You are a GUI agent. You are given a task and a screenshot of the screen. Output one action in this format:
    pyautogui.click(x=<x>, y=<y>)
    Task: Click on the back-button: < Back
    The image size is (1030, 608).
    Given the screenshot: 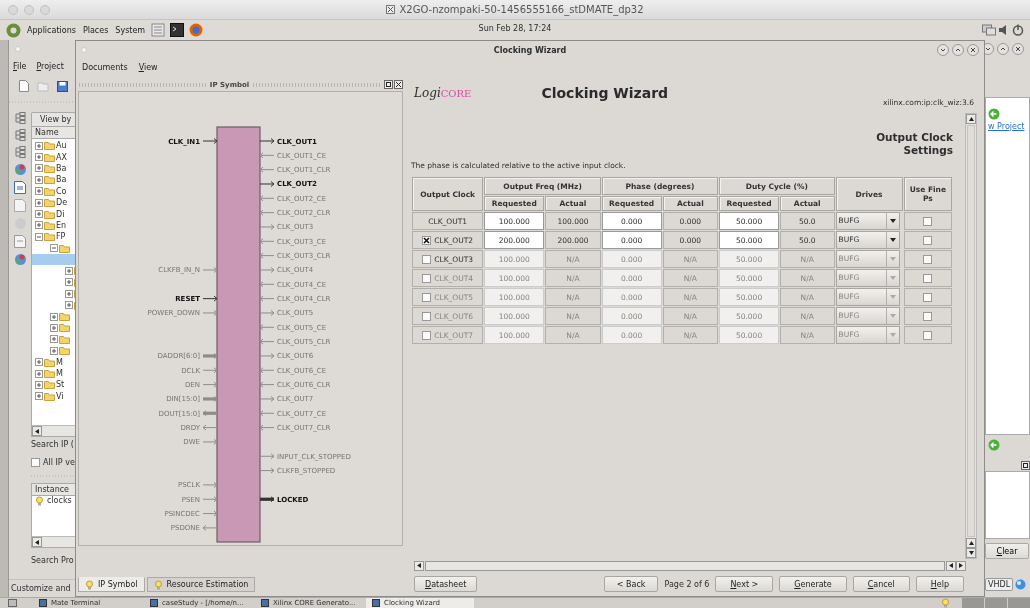 What is the action you would take?
    pyautogui.click(x=631, y=584)
    